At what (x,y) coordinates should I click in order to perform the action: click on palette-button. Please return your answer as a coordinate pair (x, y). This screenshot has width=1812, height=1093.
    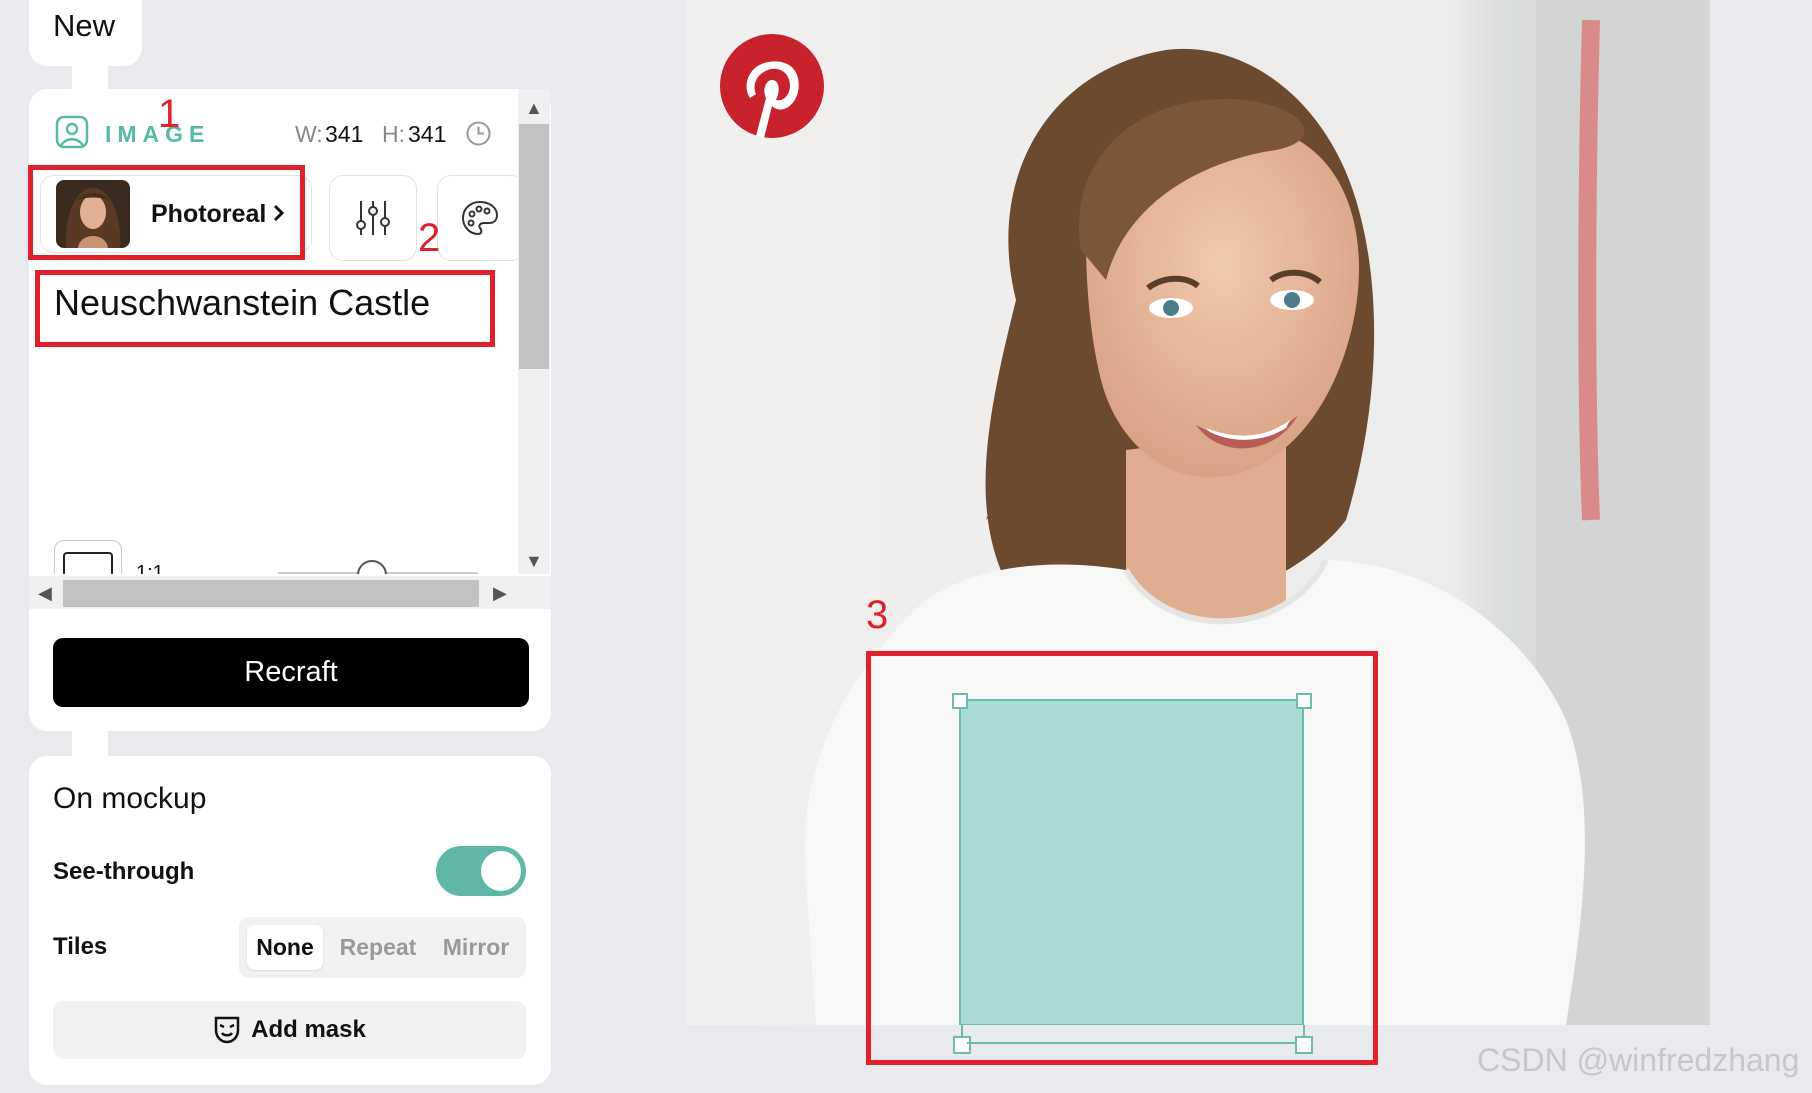
    Looking at the image, I should click on (477, 218).